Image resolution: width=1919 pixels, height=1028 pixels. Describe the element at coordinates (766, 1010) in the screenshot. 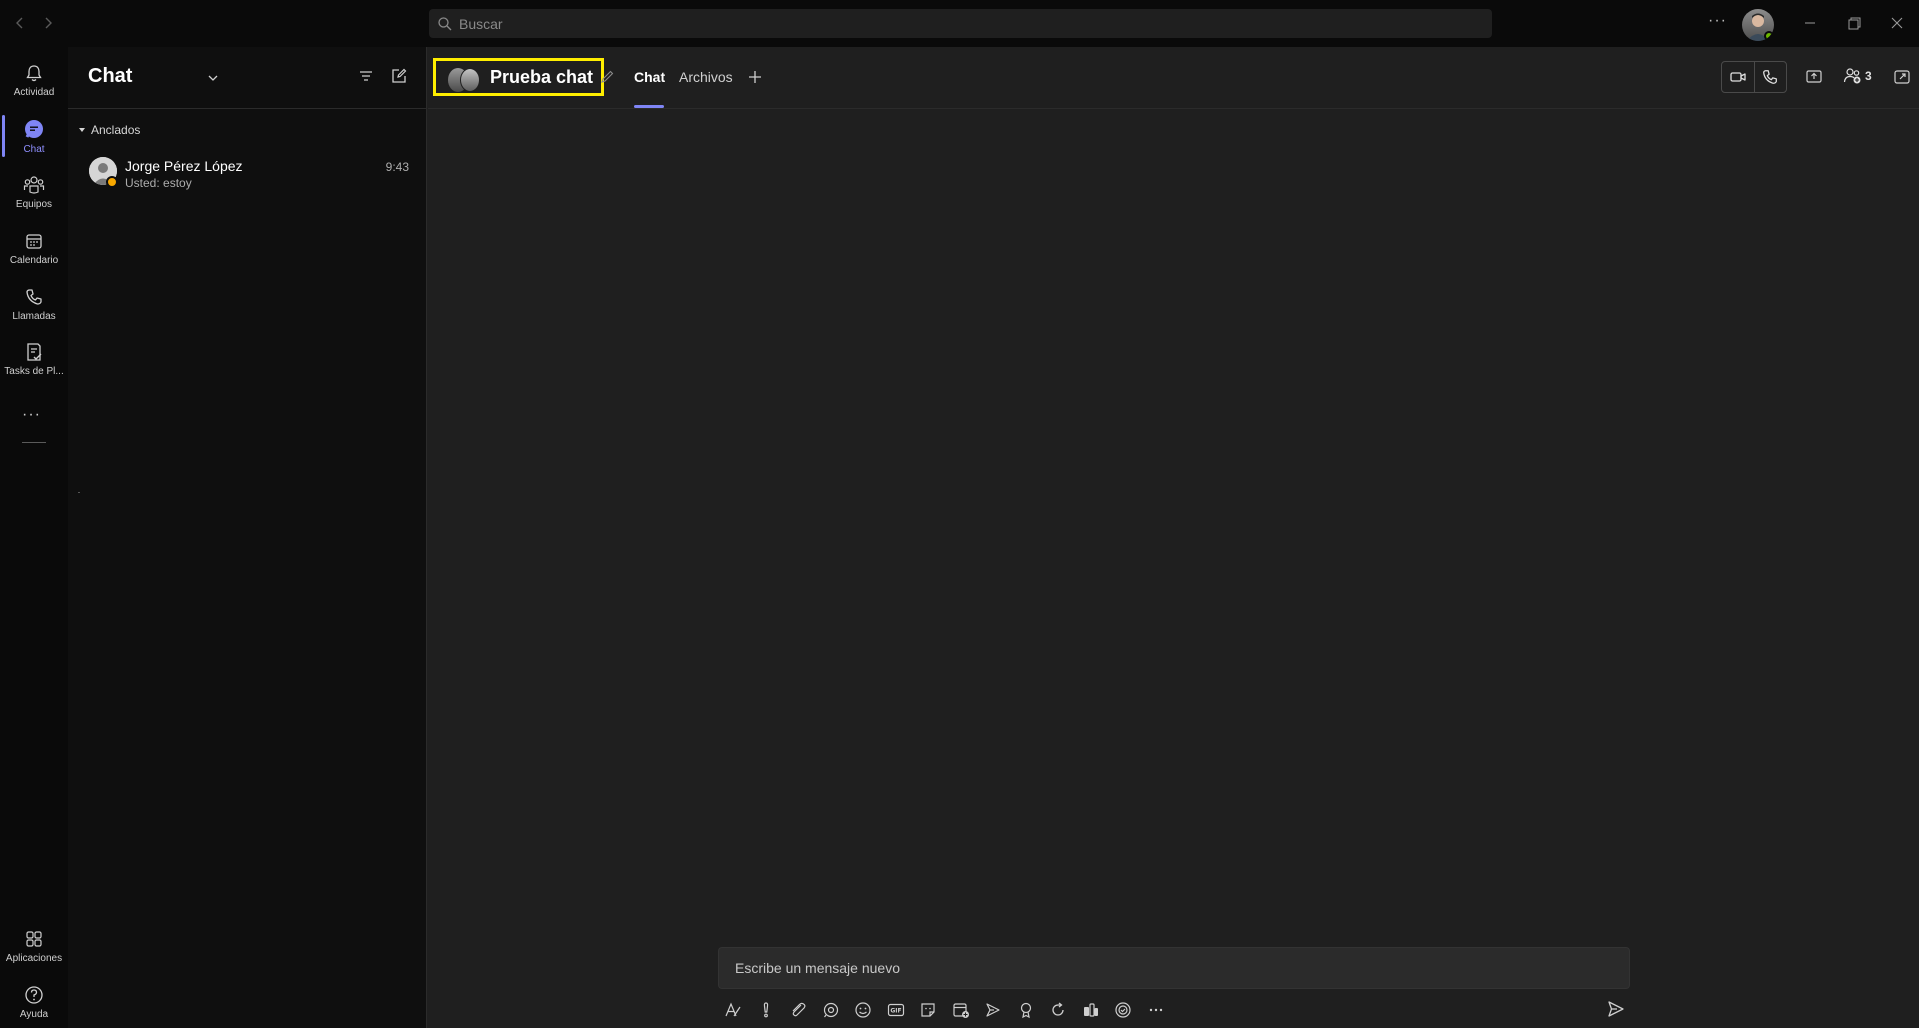

I see `priority-icon` at that location.